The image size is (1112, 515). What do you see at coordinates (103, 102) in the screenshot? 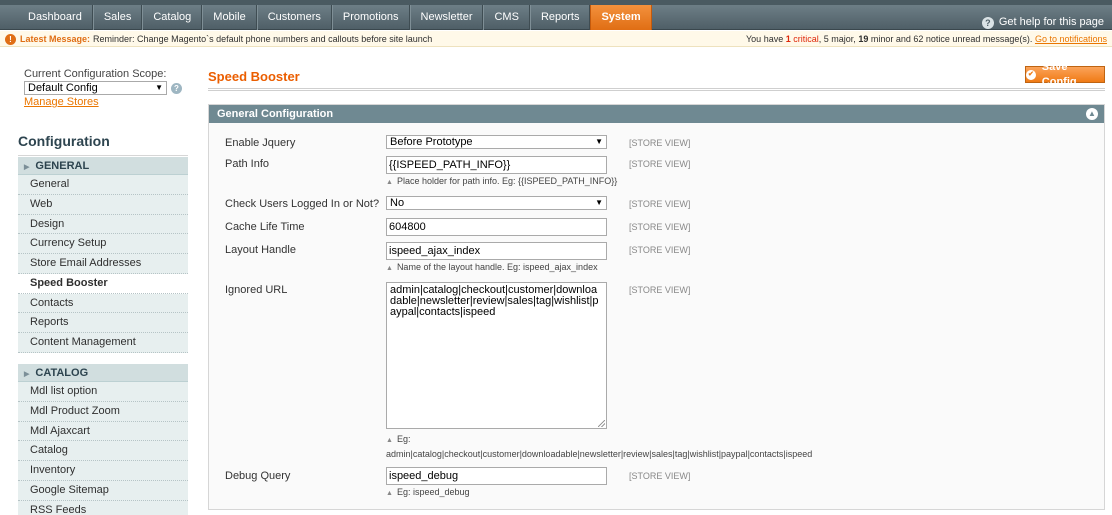
I see `manage-stores-link: Manage Stores` at bounding box center [103, 102].